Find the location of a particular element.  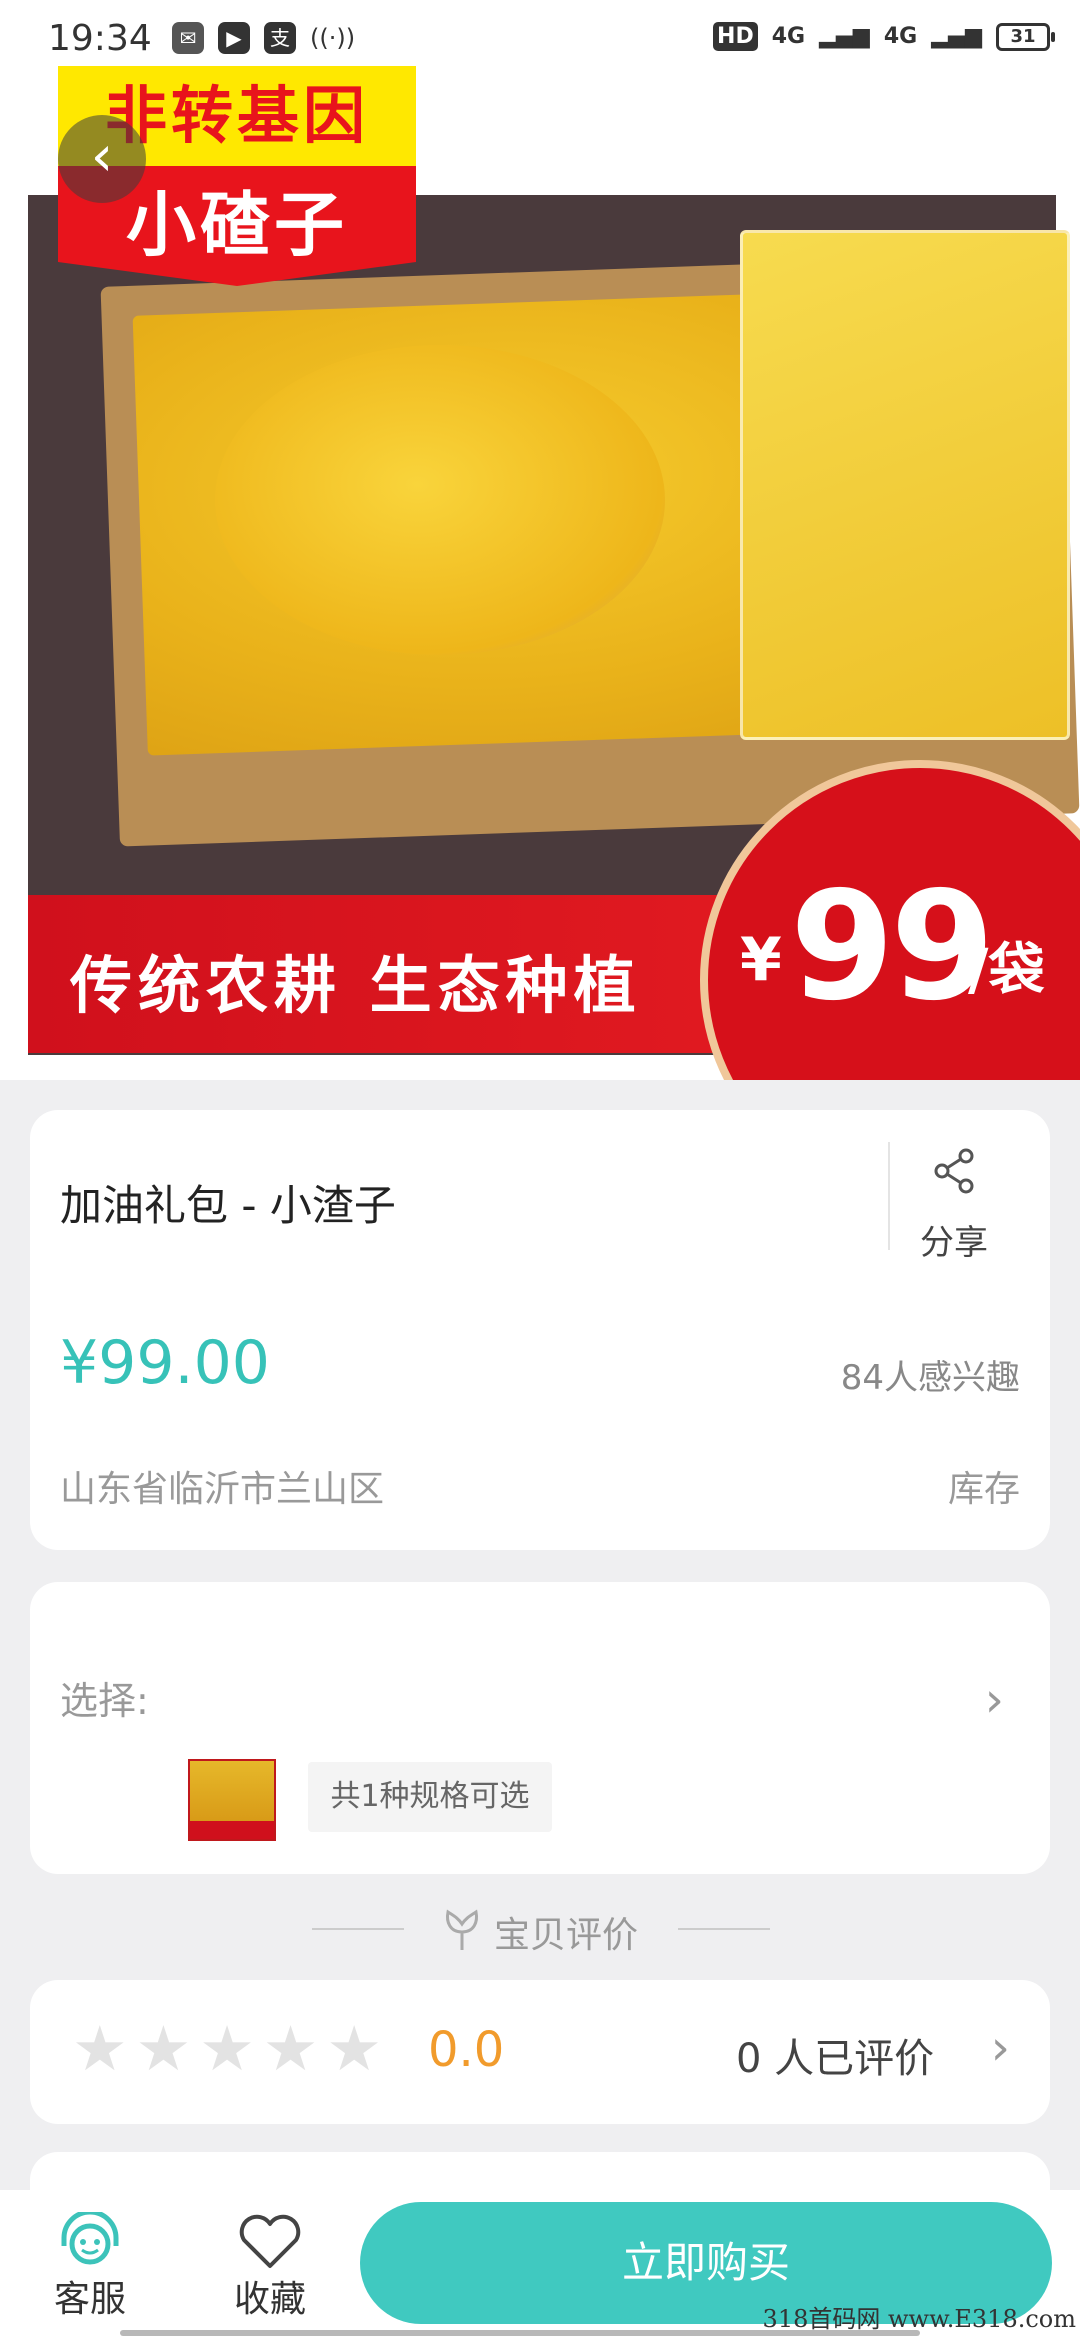

watermark: 318首码网 www.E318.com is located at coordinates (919, 2319).